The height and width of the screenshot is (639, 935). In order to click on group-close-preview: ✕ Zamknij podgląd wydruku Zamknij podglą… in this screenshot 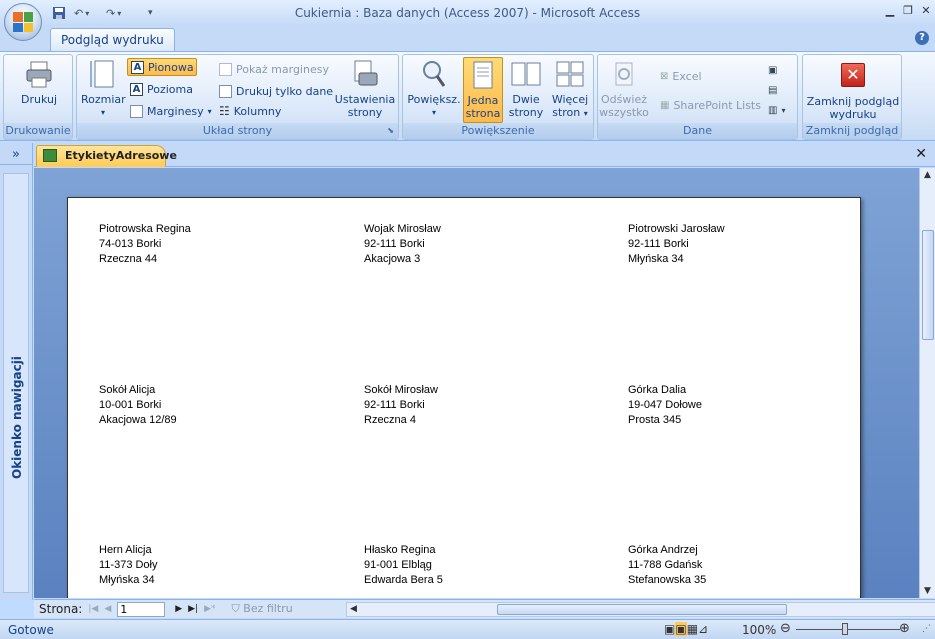, I will do `click(852, 97)`.